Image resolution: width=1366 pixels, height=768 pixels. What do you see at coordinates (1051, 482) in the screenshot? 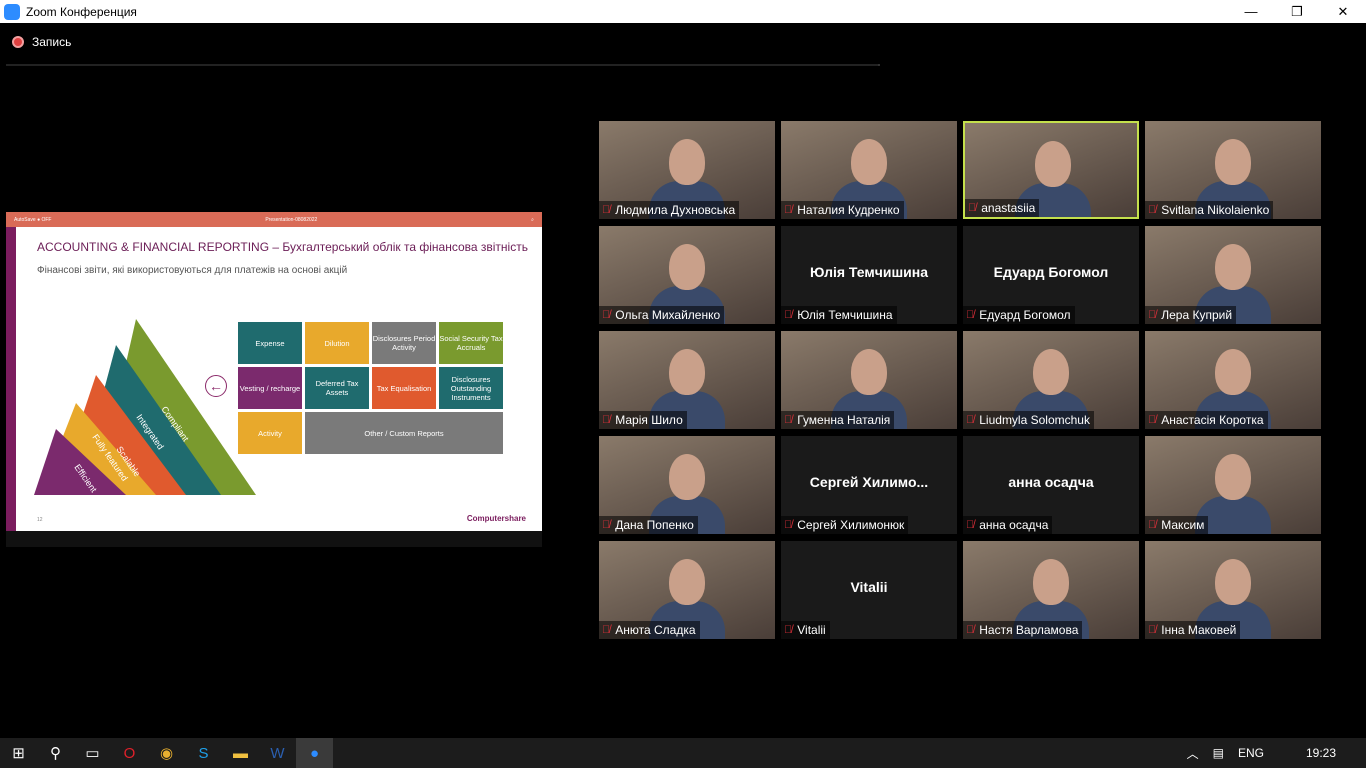
I see `participant-display-name: анна осадча` at bounding box center [1051, 482].